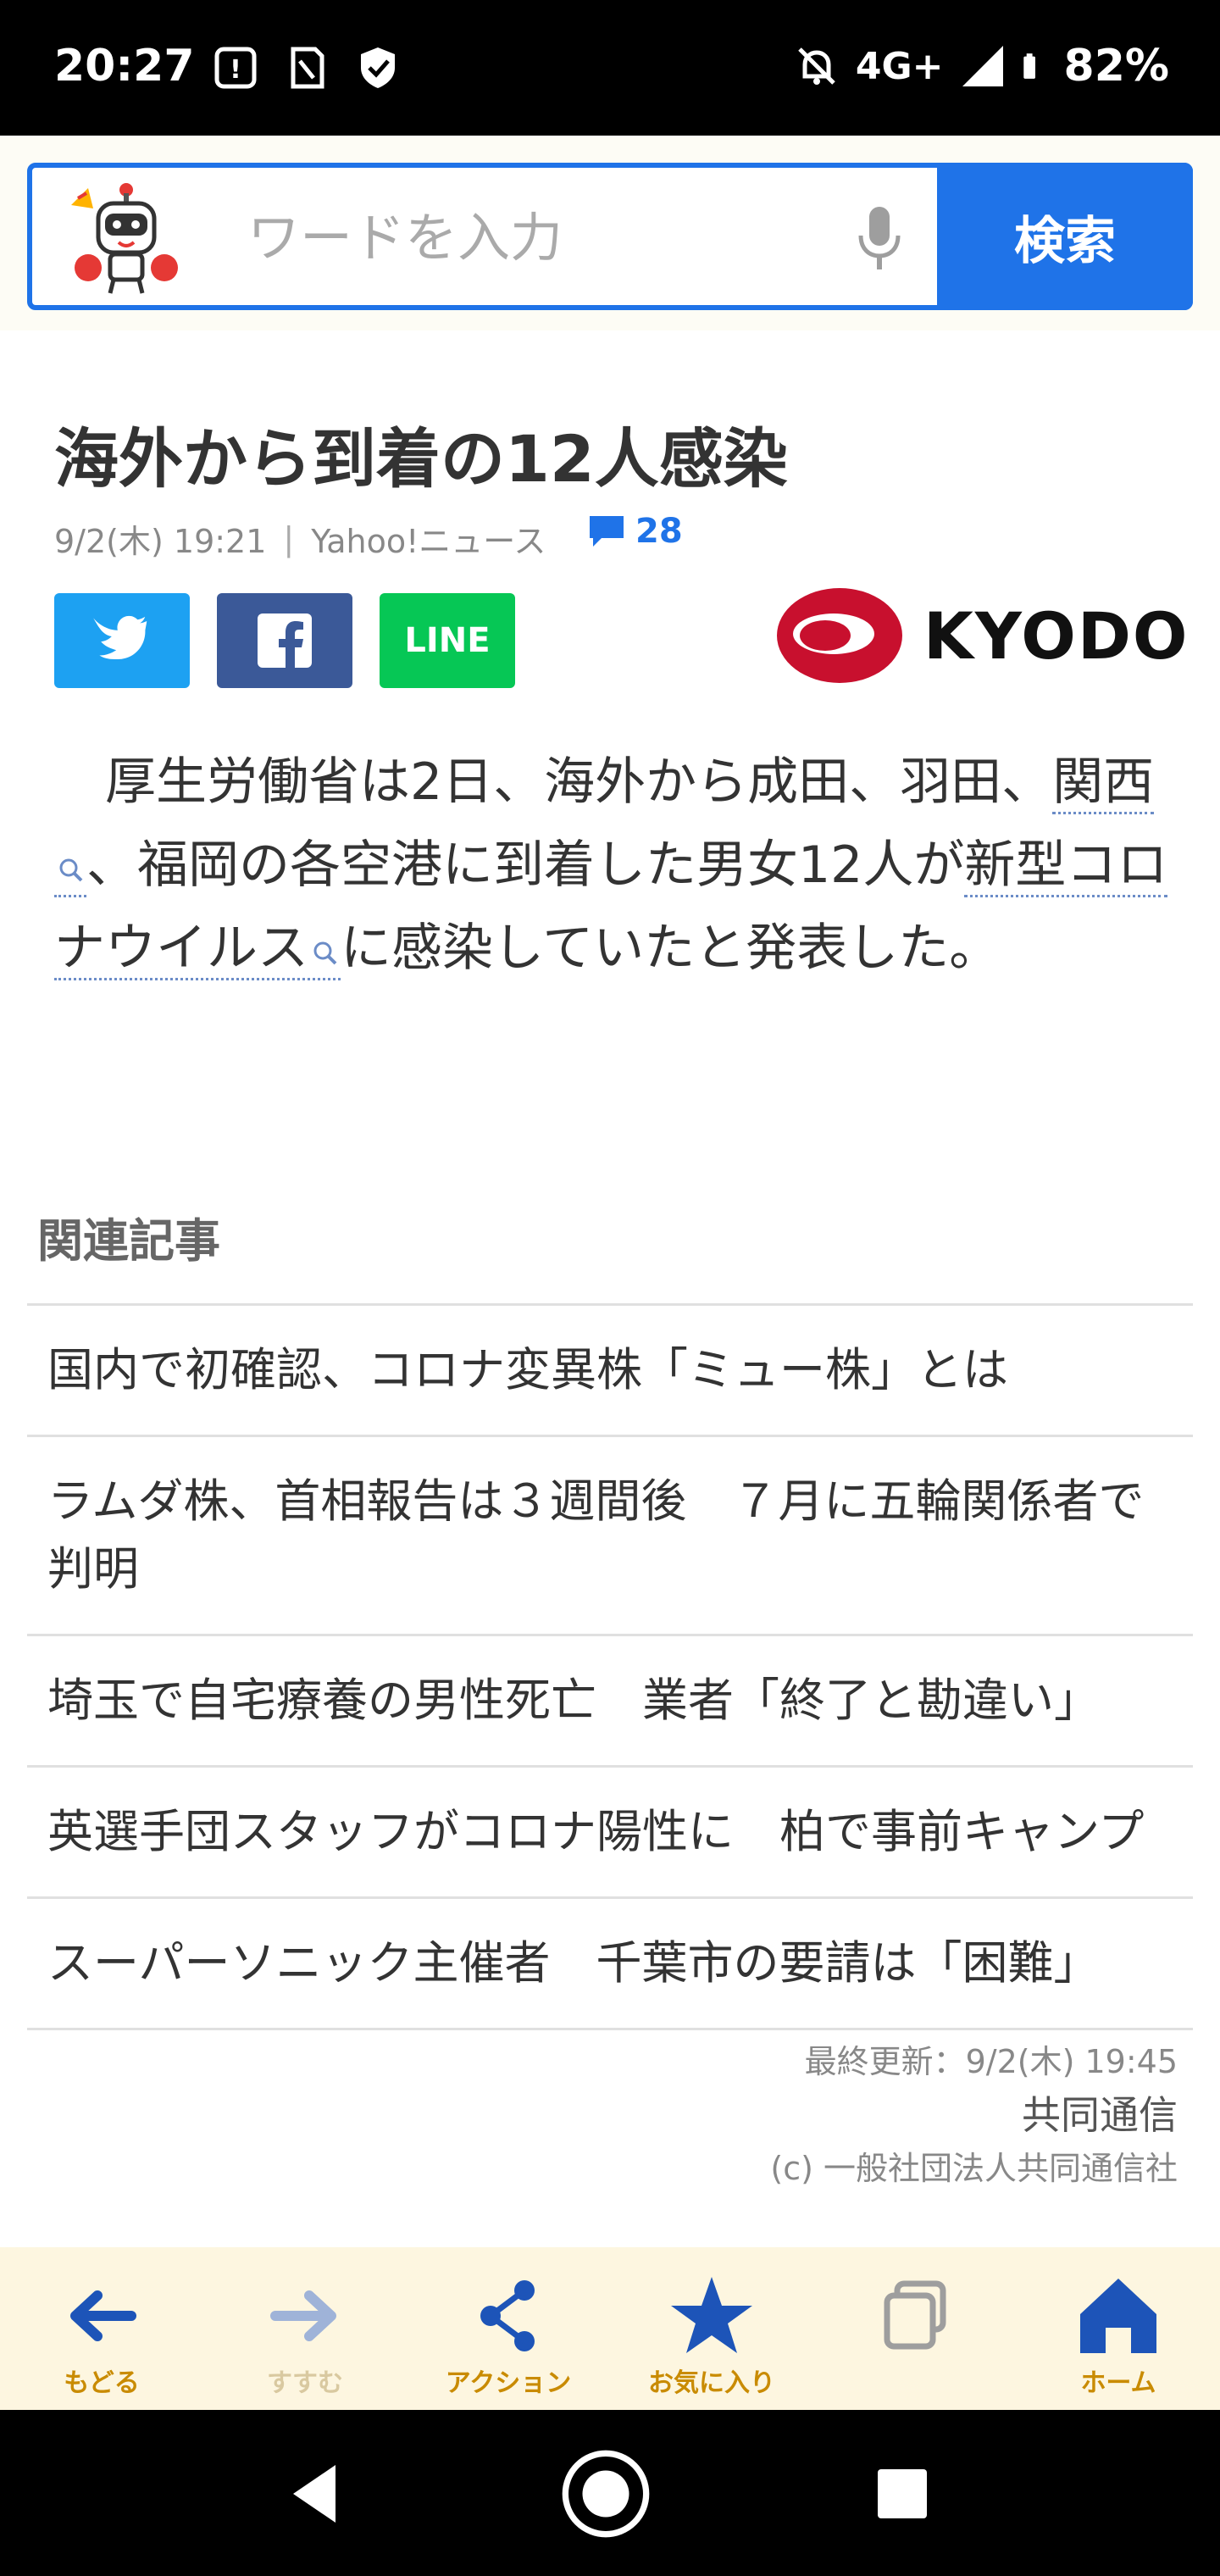  I want to click on last-updated: 最終更新：9/2(木) 19:45, so click(991, 2061).